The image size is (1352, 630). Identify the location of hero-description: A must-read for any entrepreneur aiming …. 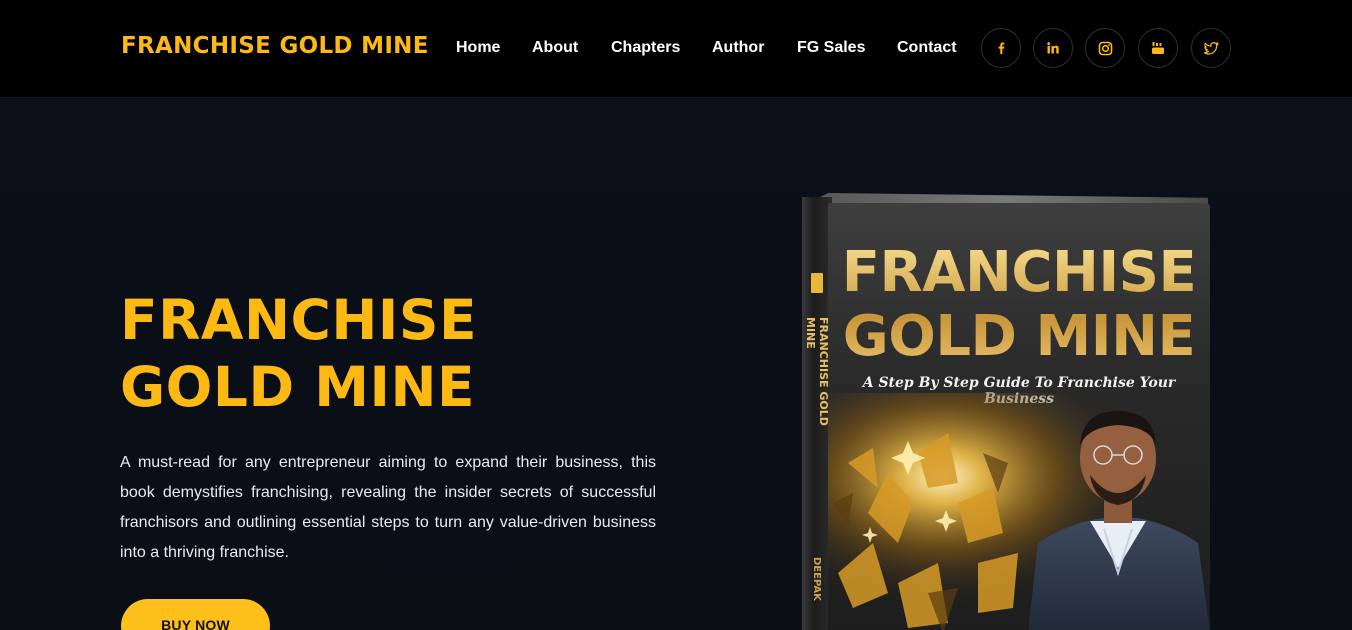
(388, 507).